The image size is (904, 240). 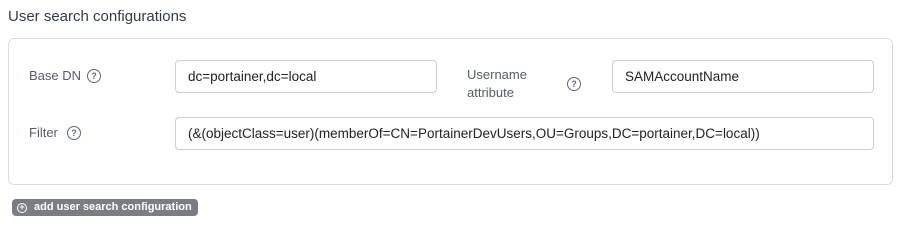 What do you see at coordinates (94, 76) in the screenshot?
I see `base-dn-help-icon: ?` at bounding box center [94, 76].